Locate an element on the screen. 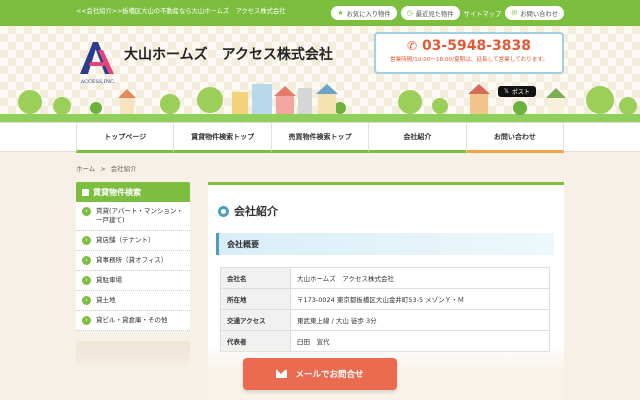 The width and height of the screenshot is (640, 400). row-key: 所在地 is located at coordinates (255, 299).